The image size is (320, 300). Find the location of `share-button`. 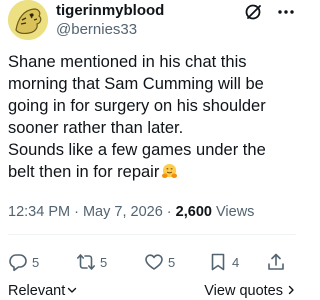

share-button is located at coordinates (276, 262).